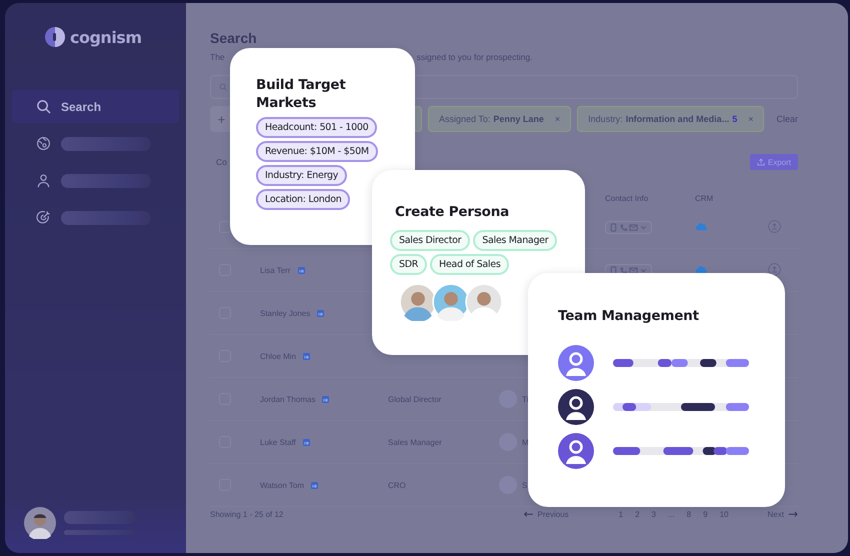  I want to click on page-title: Search, so click(234, 38).